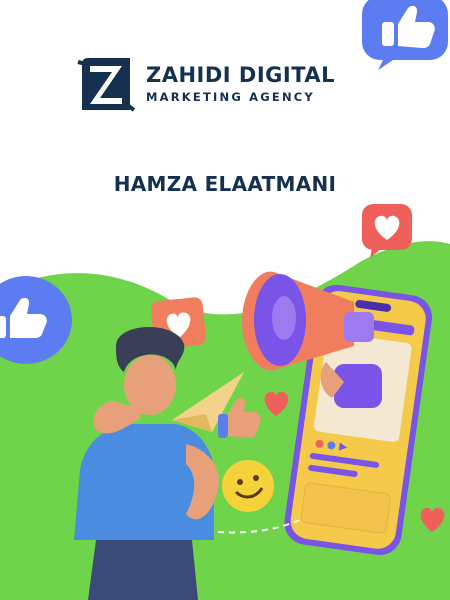 This screenshot has height=600, width=450. I want to click on thumbs-up-icon, so click(405, 35).